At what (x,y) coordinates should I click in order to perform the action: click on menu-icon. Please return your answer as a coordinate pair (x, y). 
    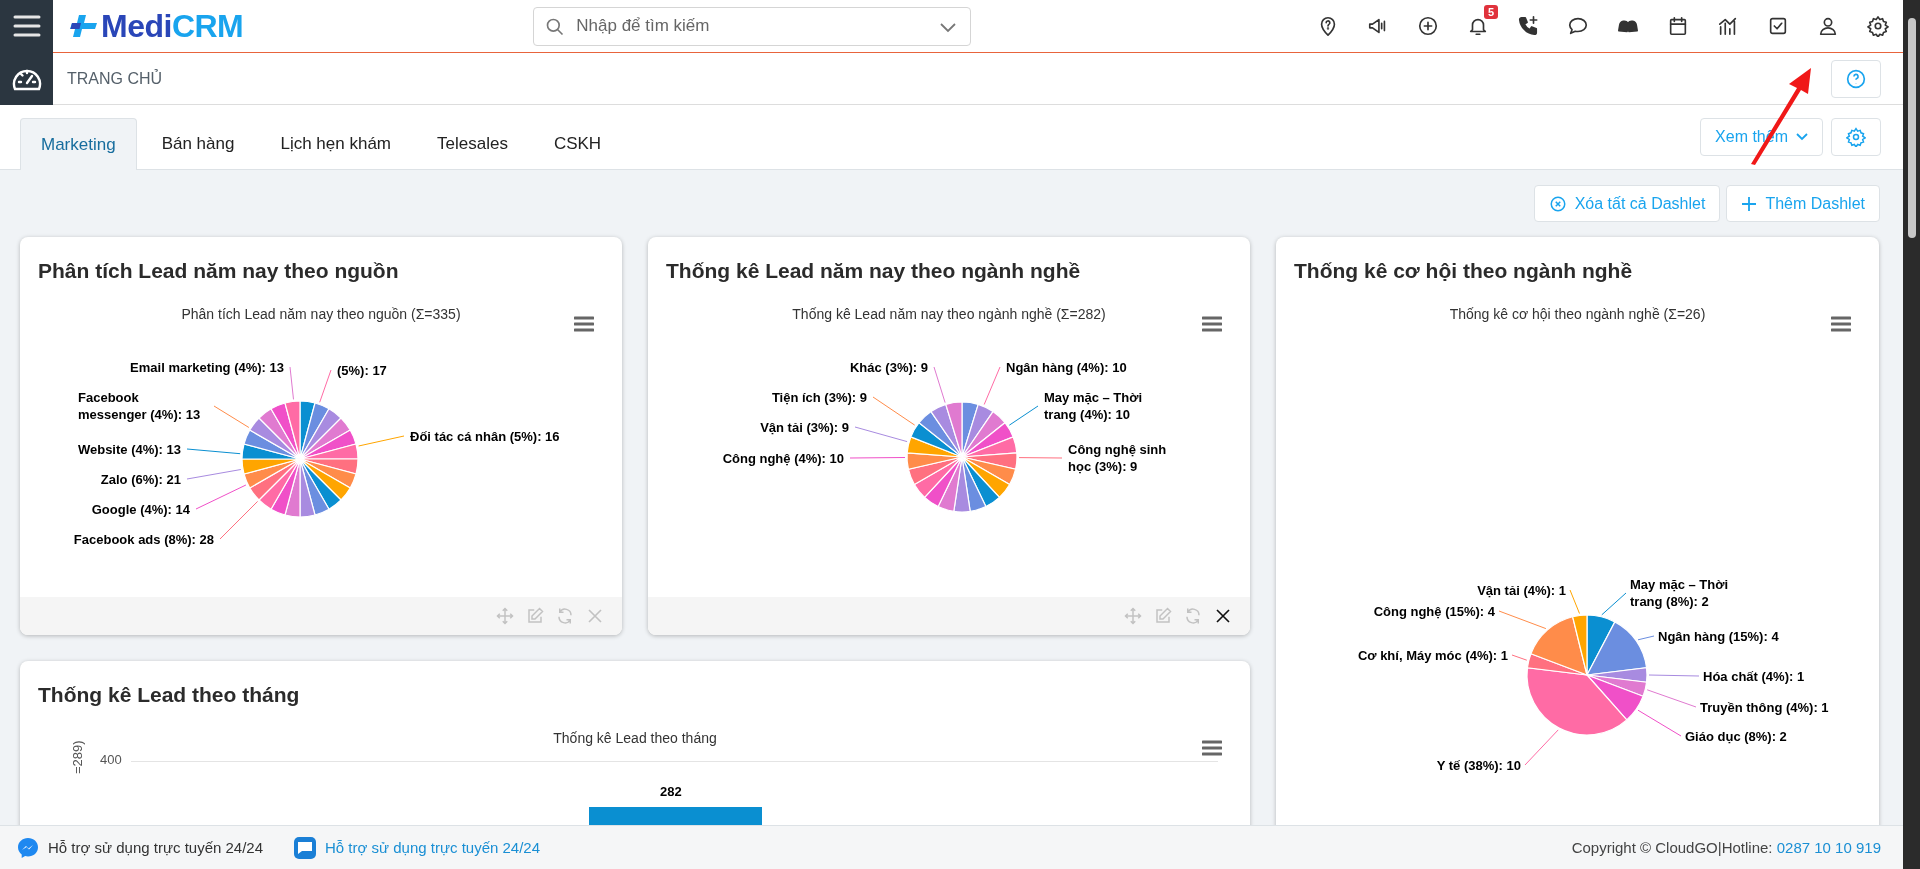
    Looking at the image, I should click on (26, 26).